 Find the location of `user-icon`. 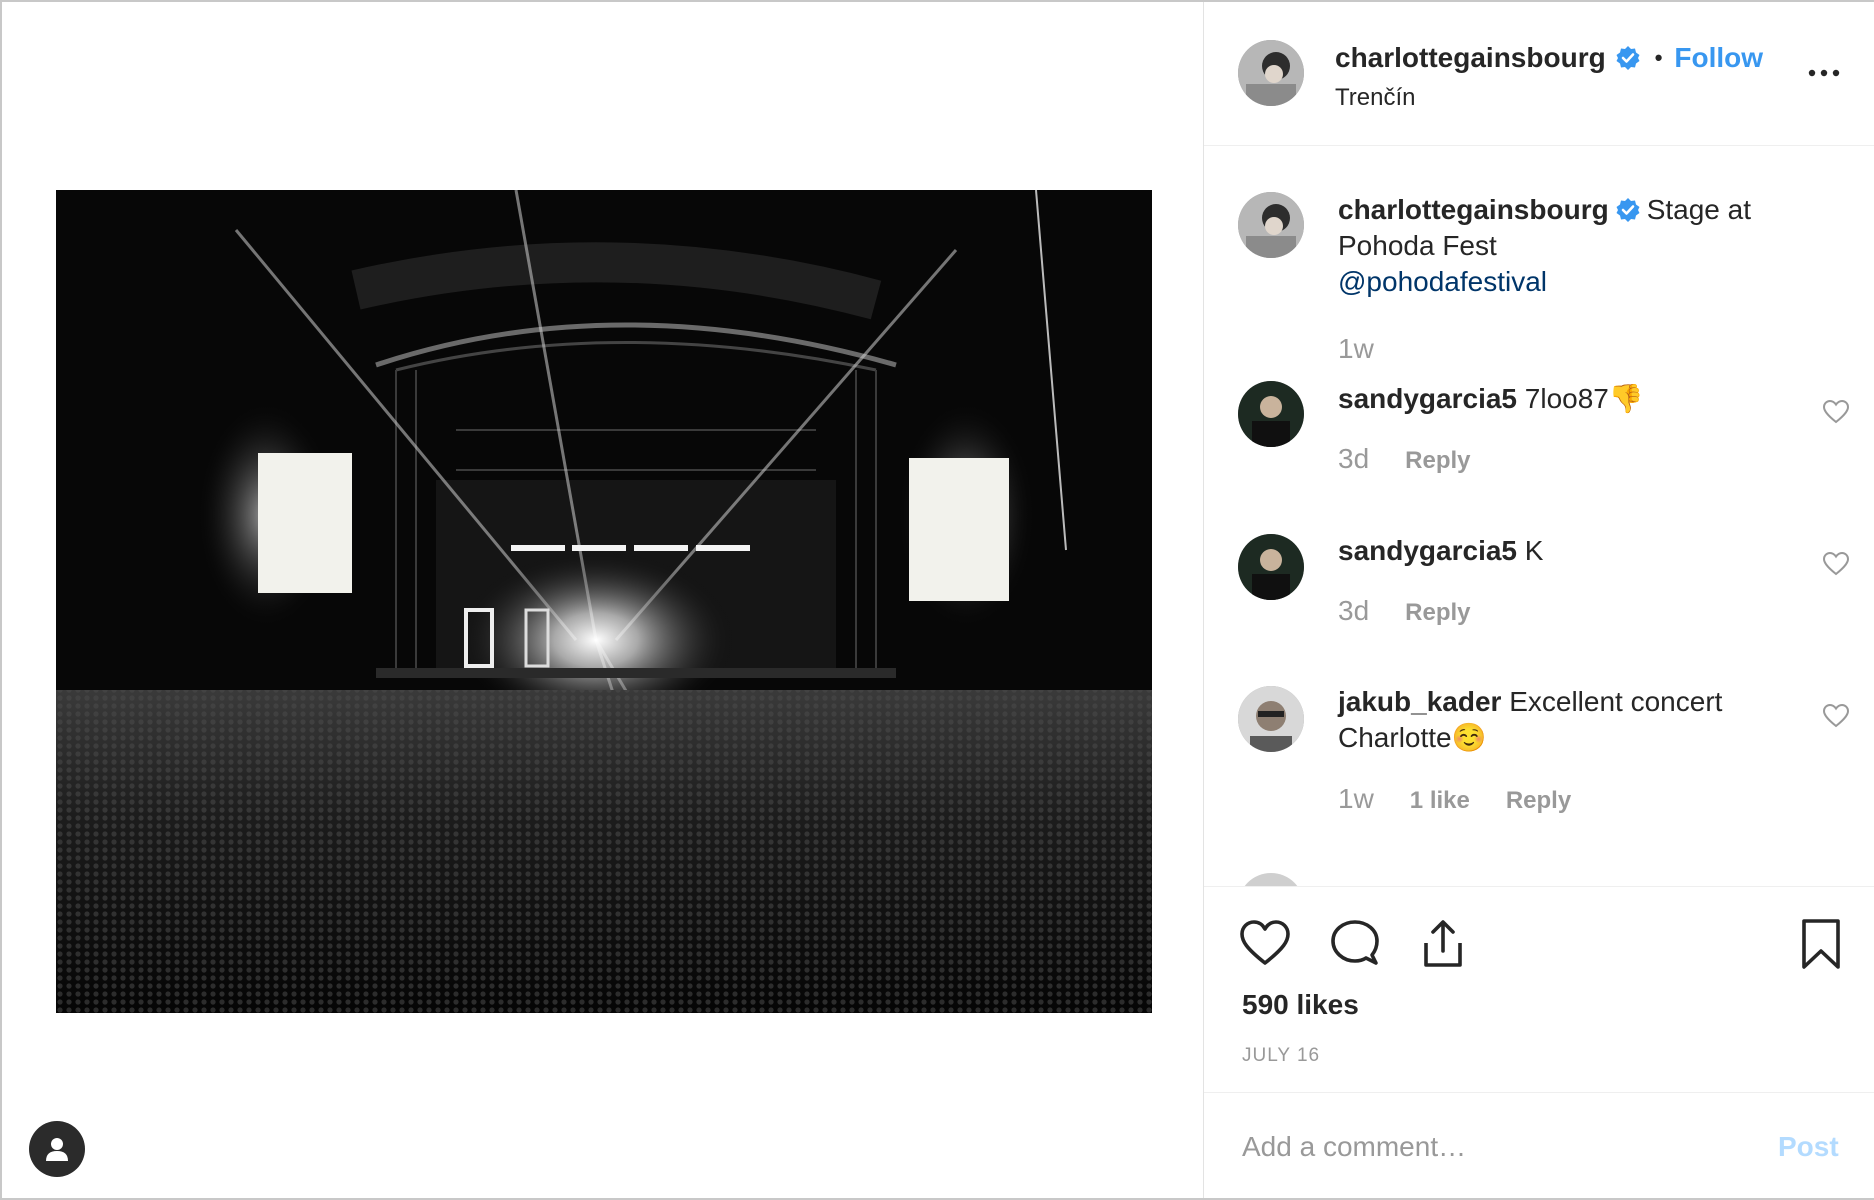

user-icon is located at coordinates (57, 1149).